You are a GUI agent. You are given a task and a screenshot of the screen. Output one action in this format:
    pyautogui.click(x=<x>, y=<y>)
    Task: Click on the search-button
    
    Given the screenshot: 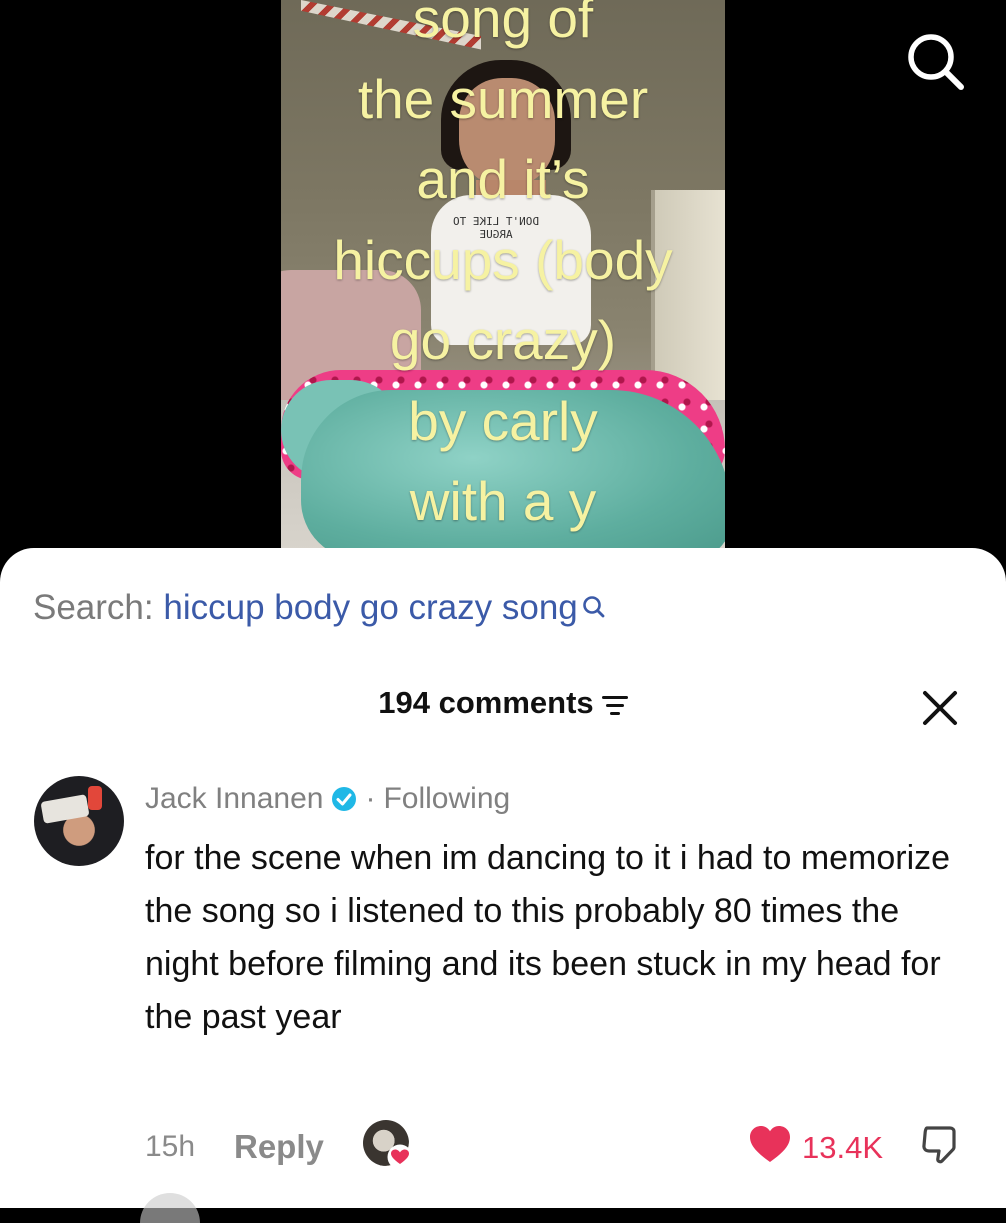 What is the action you would take?
    pyautogui.click(x=935, y=62)
    